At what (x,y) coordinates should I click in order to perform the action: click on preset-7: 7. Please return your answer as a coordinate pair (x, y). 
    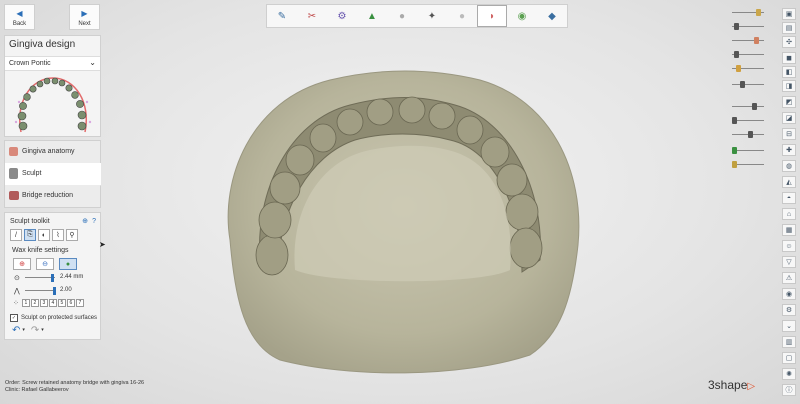
    Looking at the image, I should click on (79, 303).